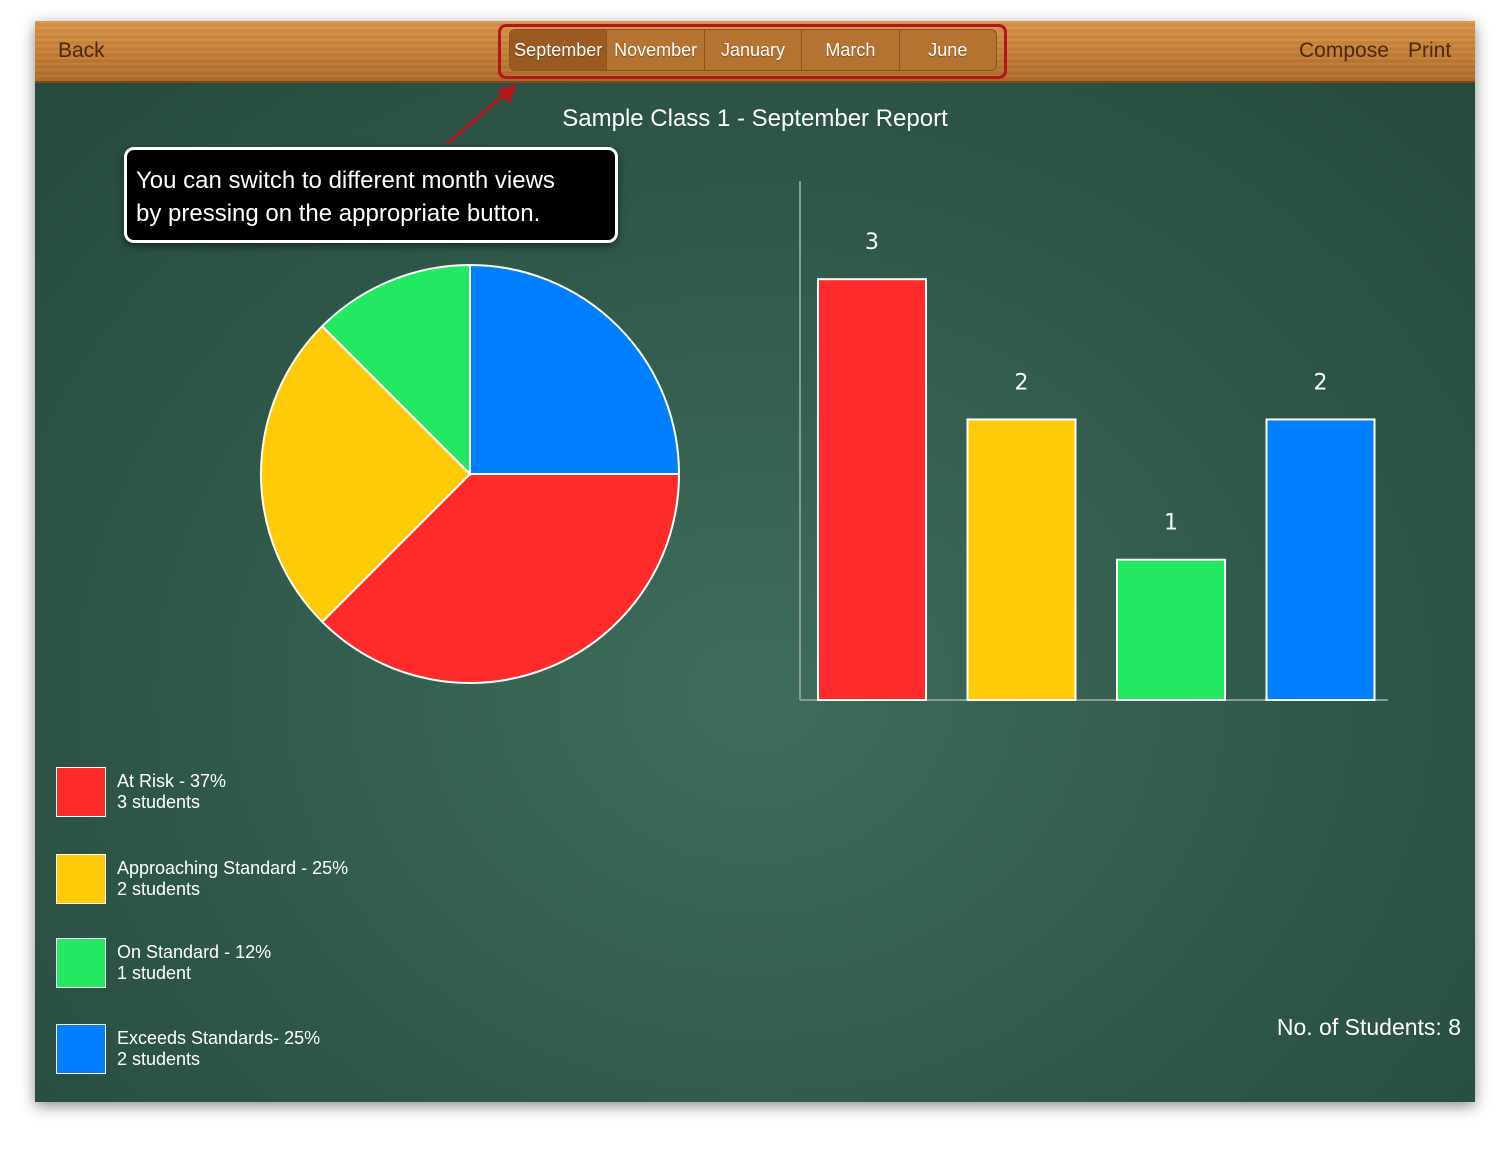  Describe the element at coordinates (1429, 51) in the screenshot. I see `print-button: Print` at that location.